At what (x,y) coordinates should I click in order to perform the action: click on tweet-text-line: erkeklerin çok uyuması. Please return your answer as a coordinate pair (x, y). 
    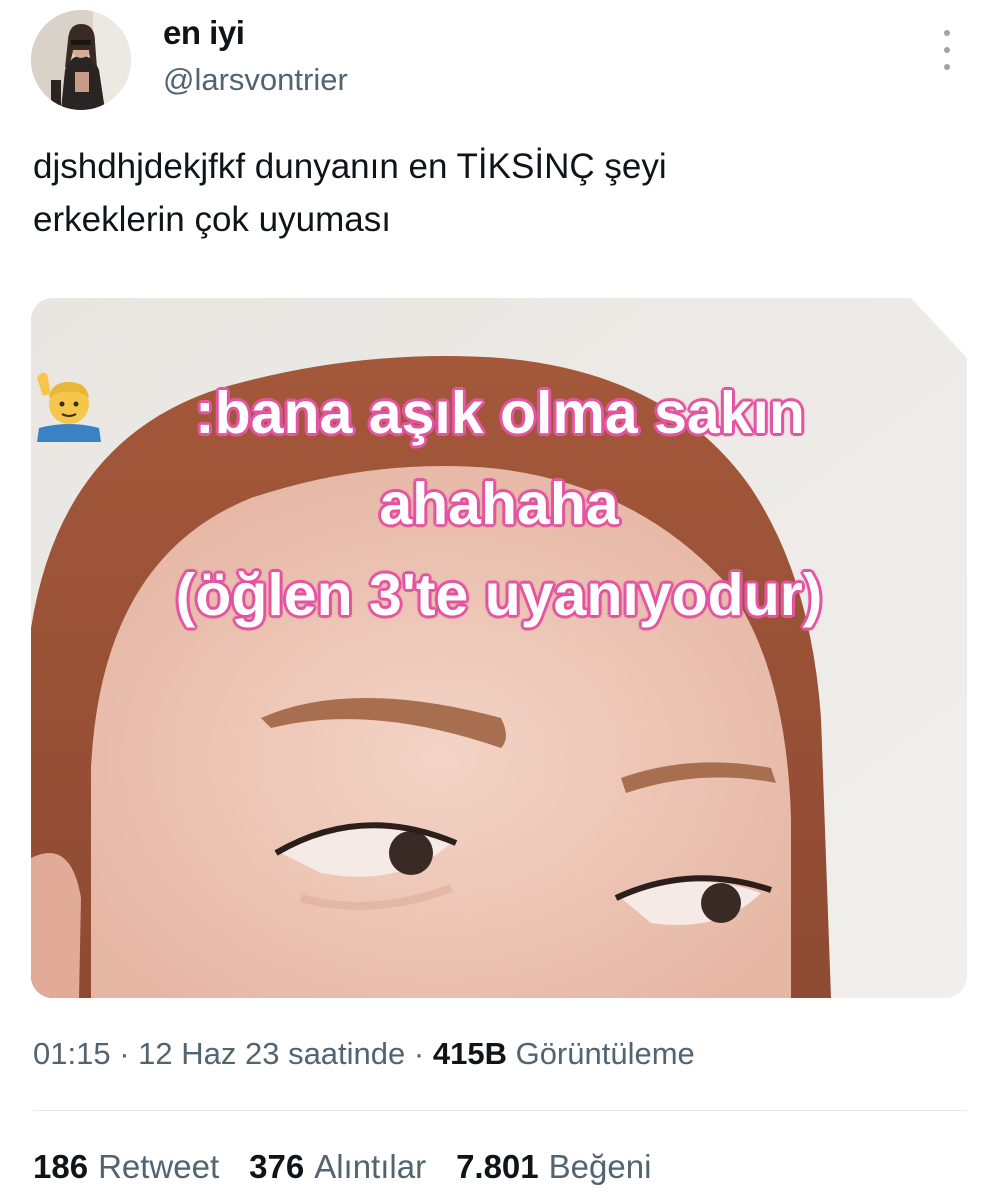
    Looking at the image, I should click on (212, 219).